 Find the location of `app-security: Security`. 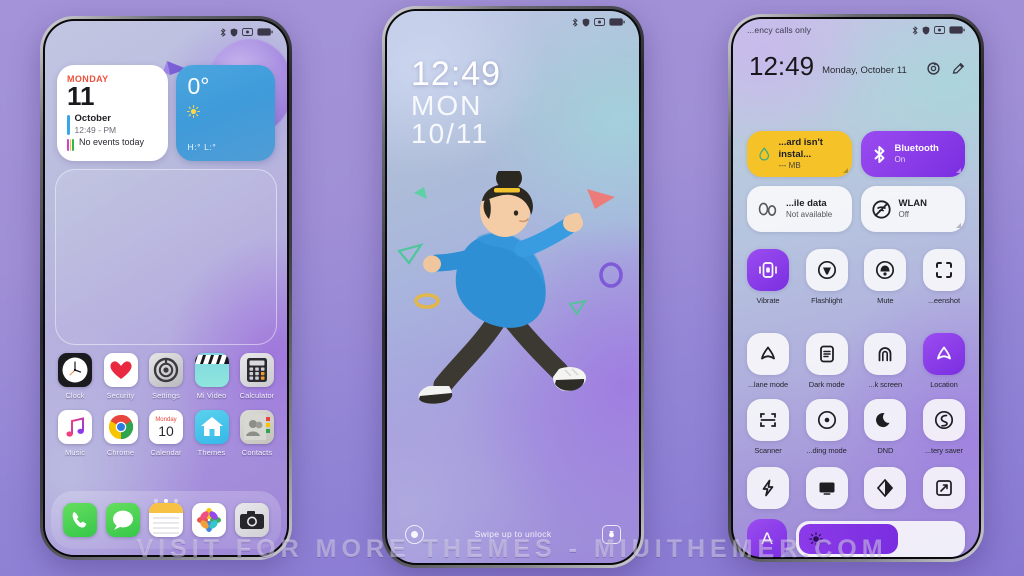

app-security: Security is located at coordinates (121, 376).